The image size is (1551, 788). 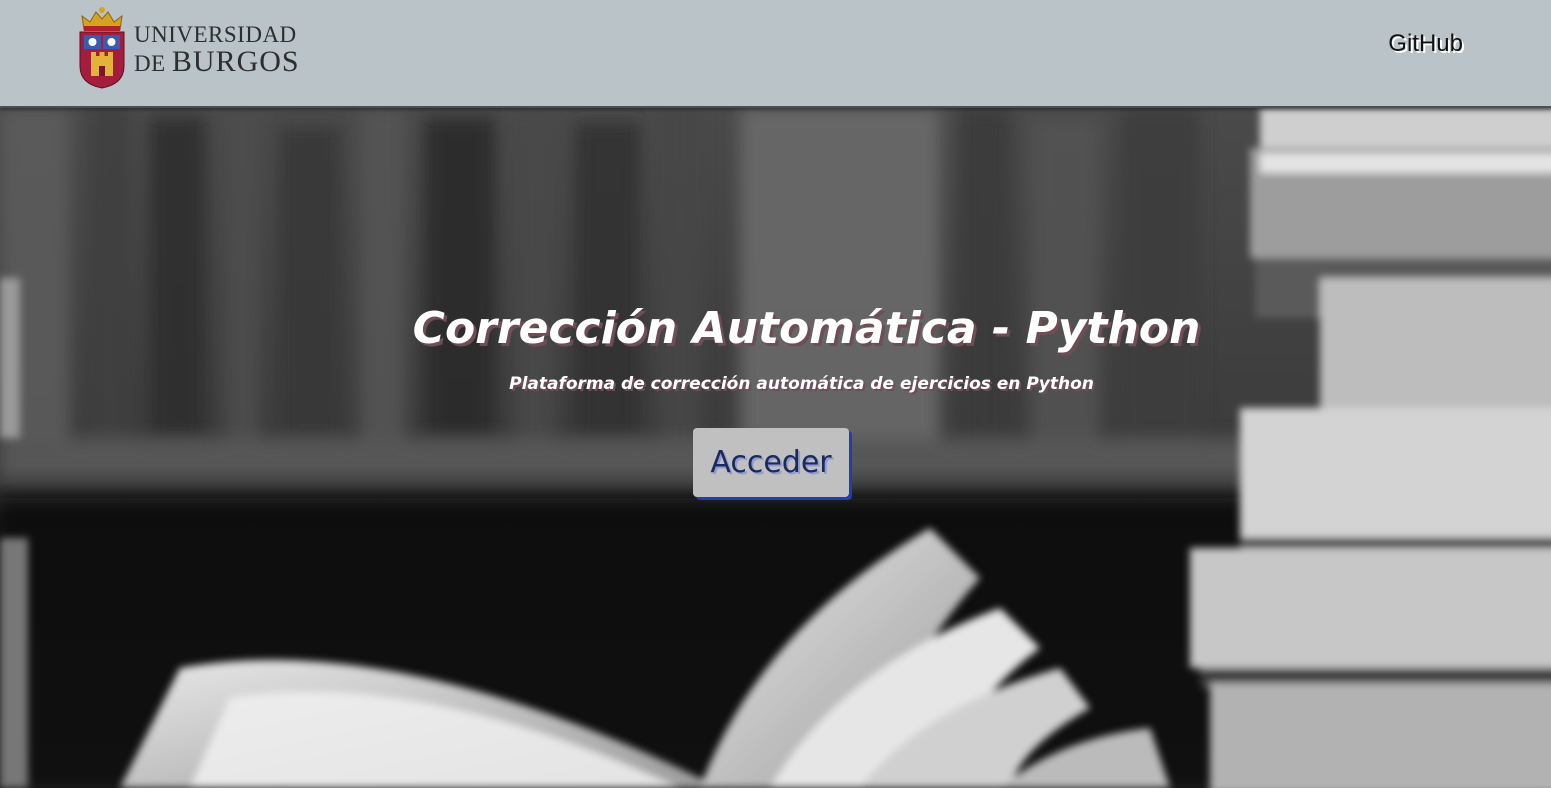 I want to click on access-button: Acceder, so click(x=771, y=462).